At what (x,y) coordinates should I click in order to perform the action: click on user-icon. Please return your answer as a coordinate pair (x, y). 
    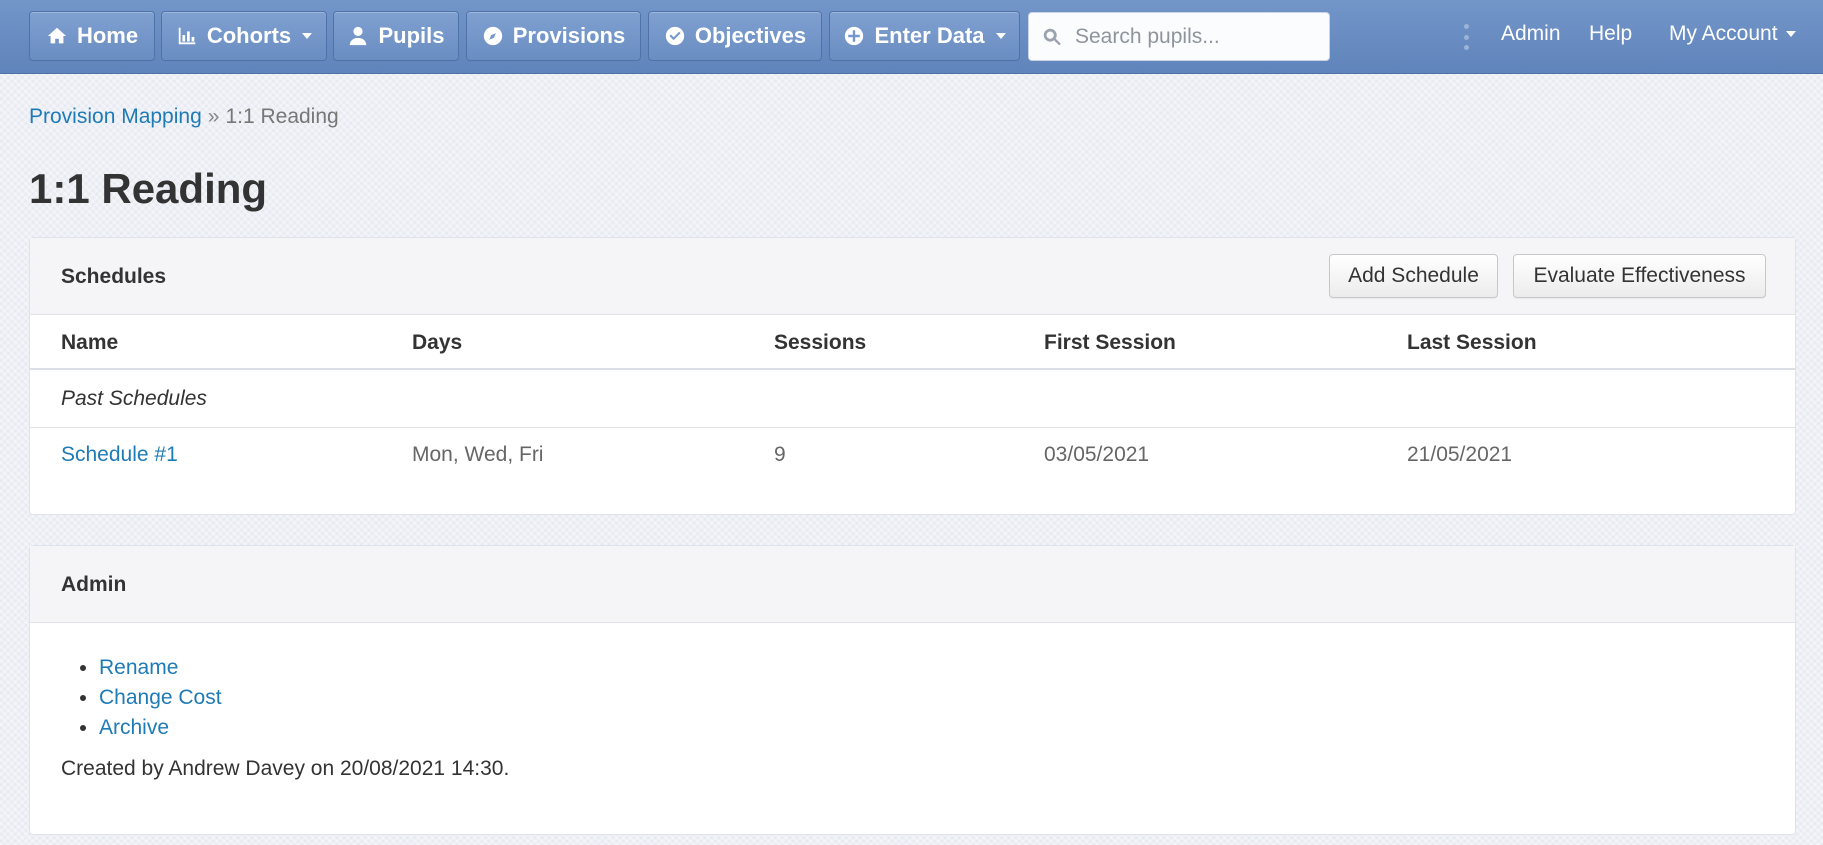
    Looking at the image, I should click on (358, 36).